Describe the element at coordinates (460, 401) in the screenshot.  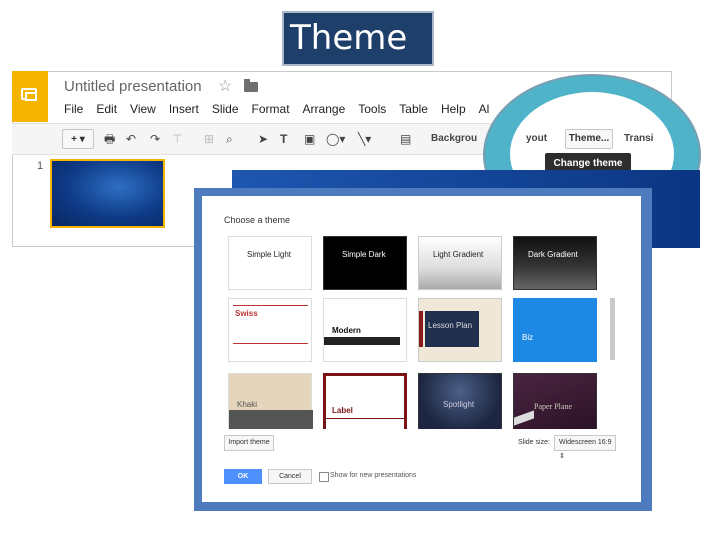
I see `theme-spotlight: Spotlight` at that location.